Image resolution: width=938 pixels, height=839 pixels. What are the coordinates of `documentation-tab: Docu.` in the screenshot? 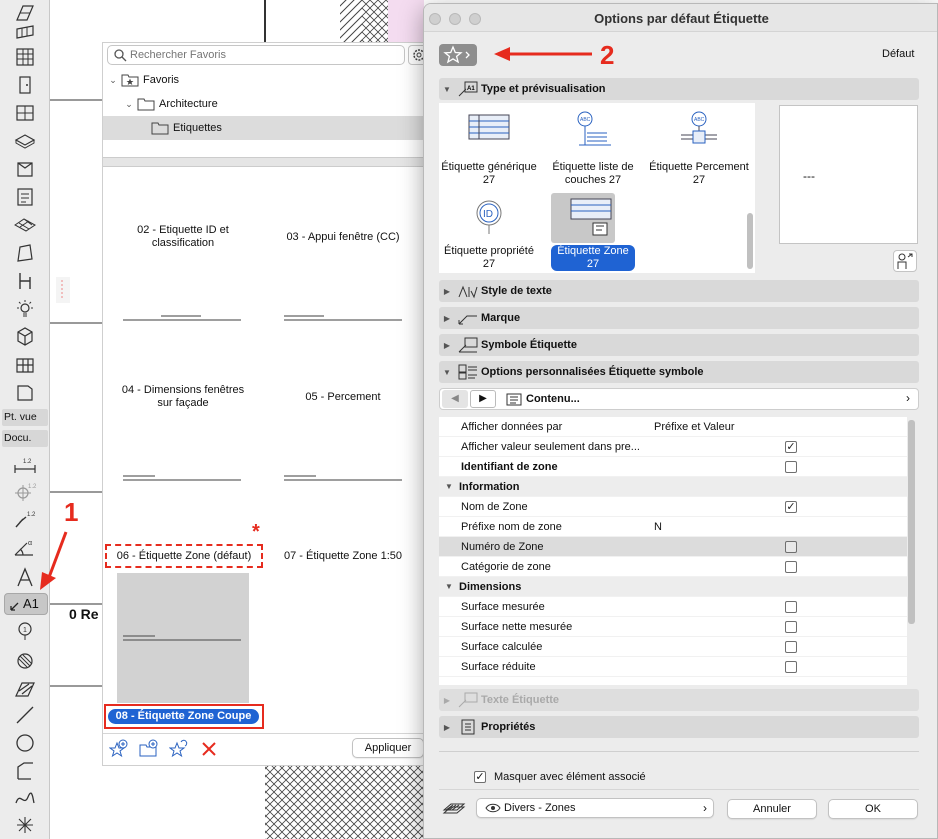 It's located at (25, 438).